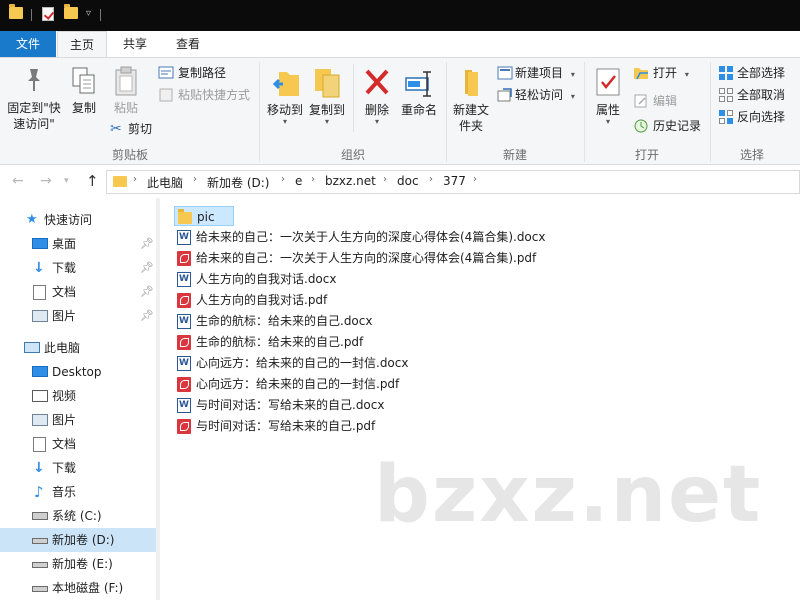  I want to click on sidebar-item-pc-desktop: Desktop, so click(78, 372).